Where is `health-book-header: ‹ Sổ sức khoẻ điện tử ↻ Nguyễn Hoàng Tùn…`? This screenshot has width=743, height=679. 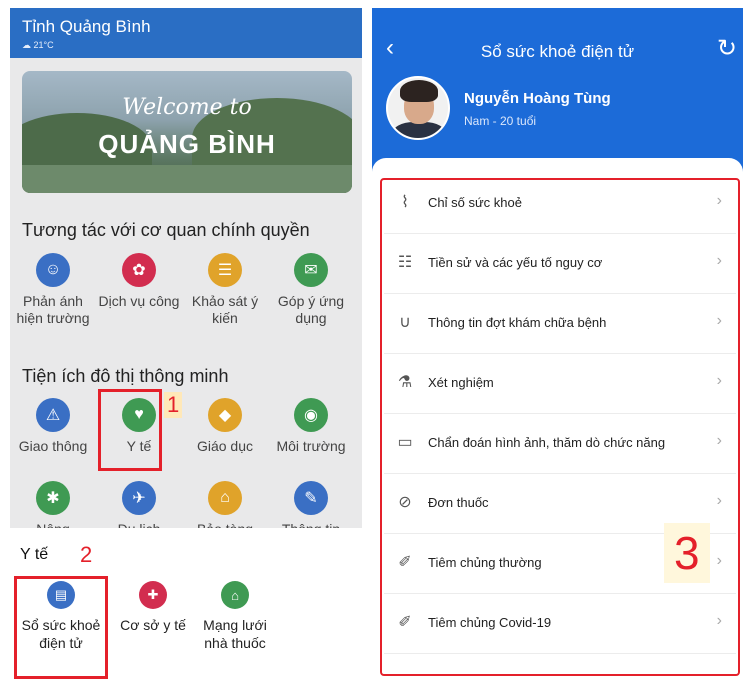
health-book-header: ‹ Sổ sức khoẻ điện tử ↻ Nguyễn Hoàng Tùn… is located at coordinates (557, 93).